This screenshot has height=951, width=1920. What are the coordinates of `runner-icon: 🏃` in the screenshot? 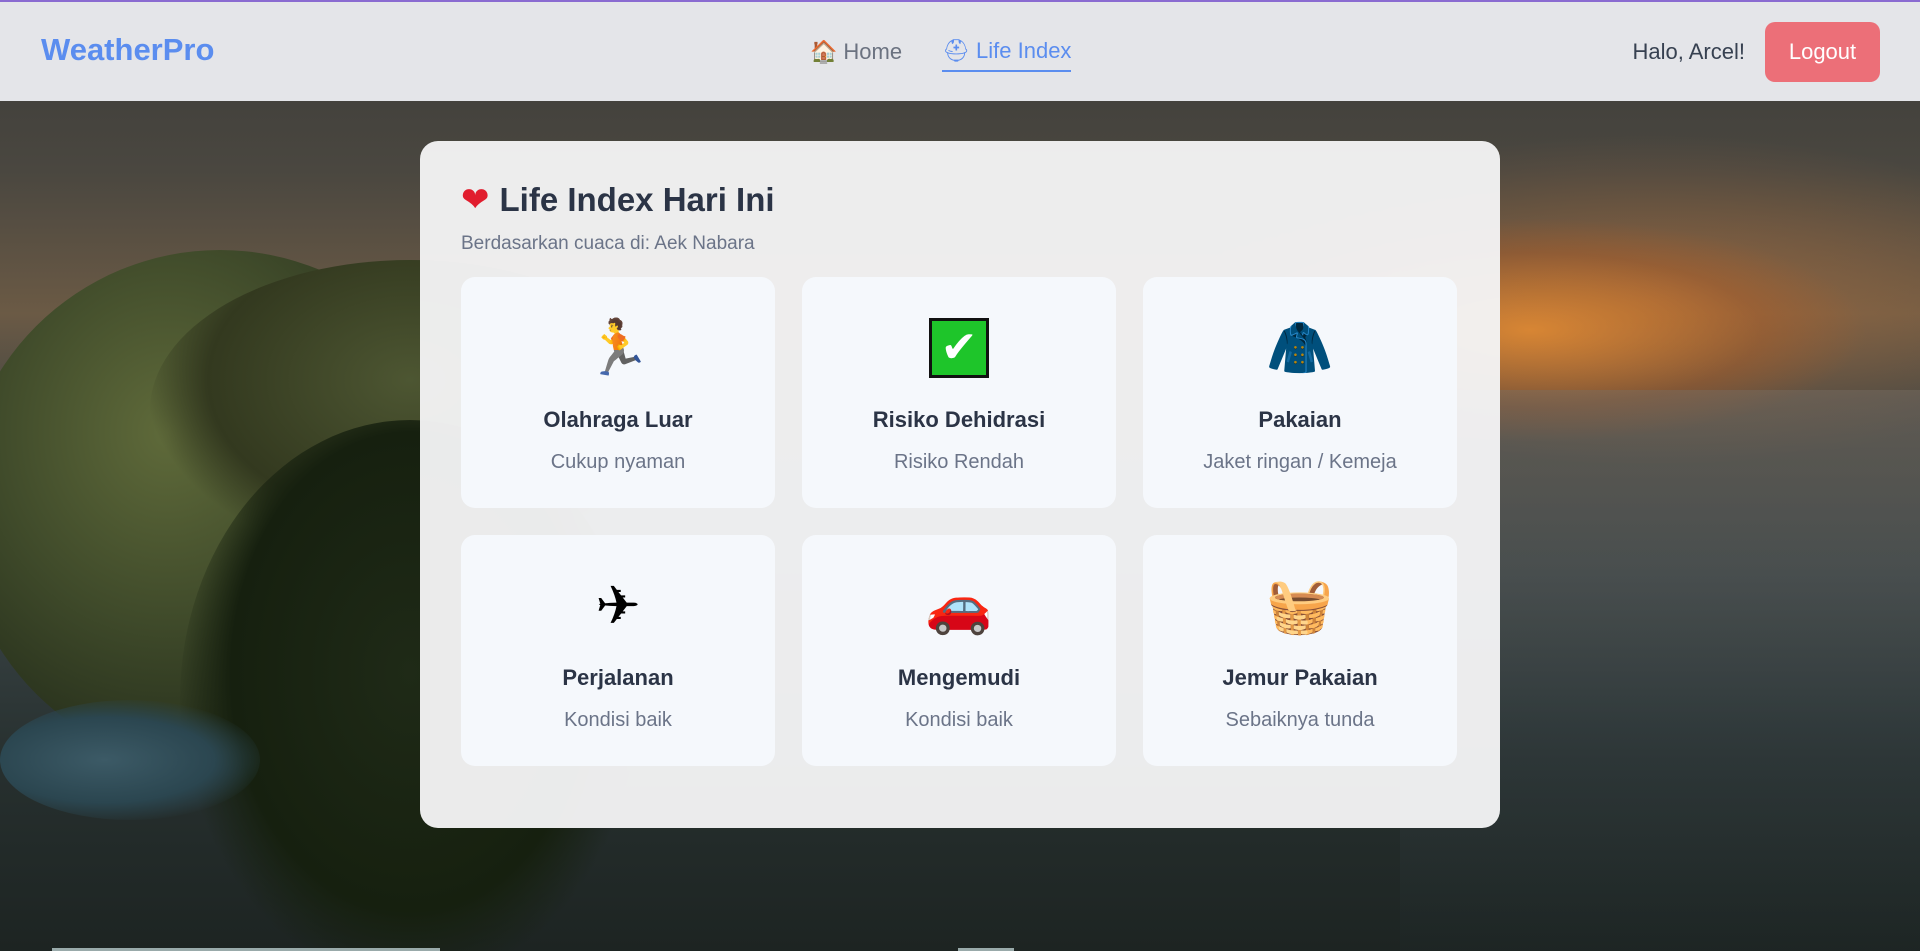 It's located at (618, 348).